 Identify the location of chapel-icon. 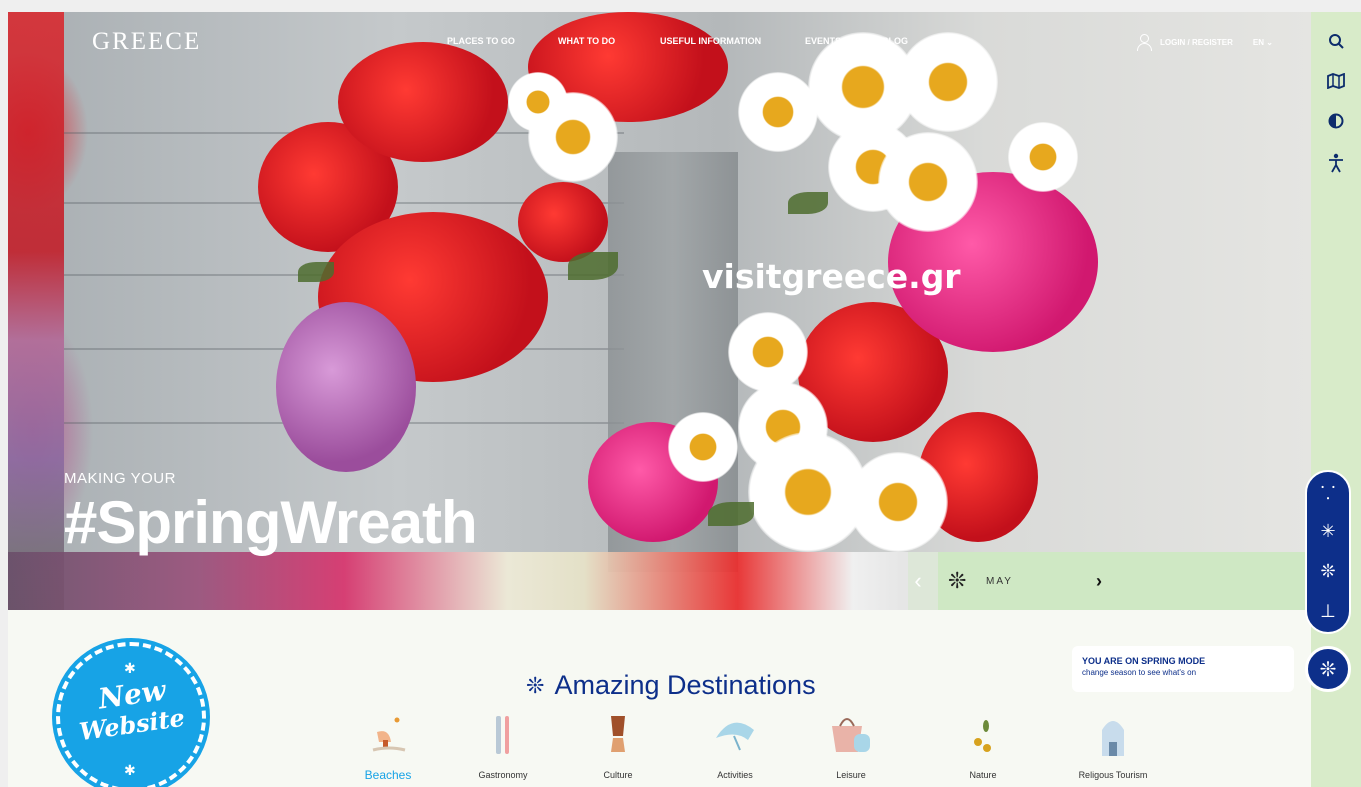
(1113, 735).